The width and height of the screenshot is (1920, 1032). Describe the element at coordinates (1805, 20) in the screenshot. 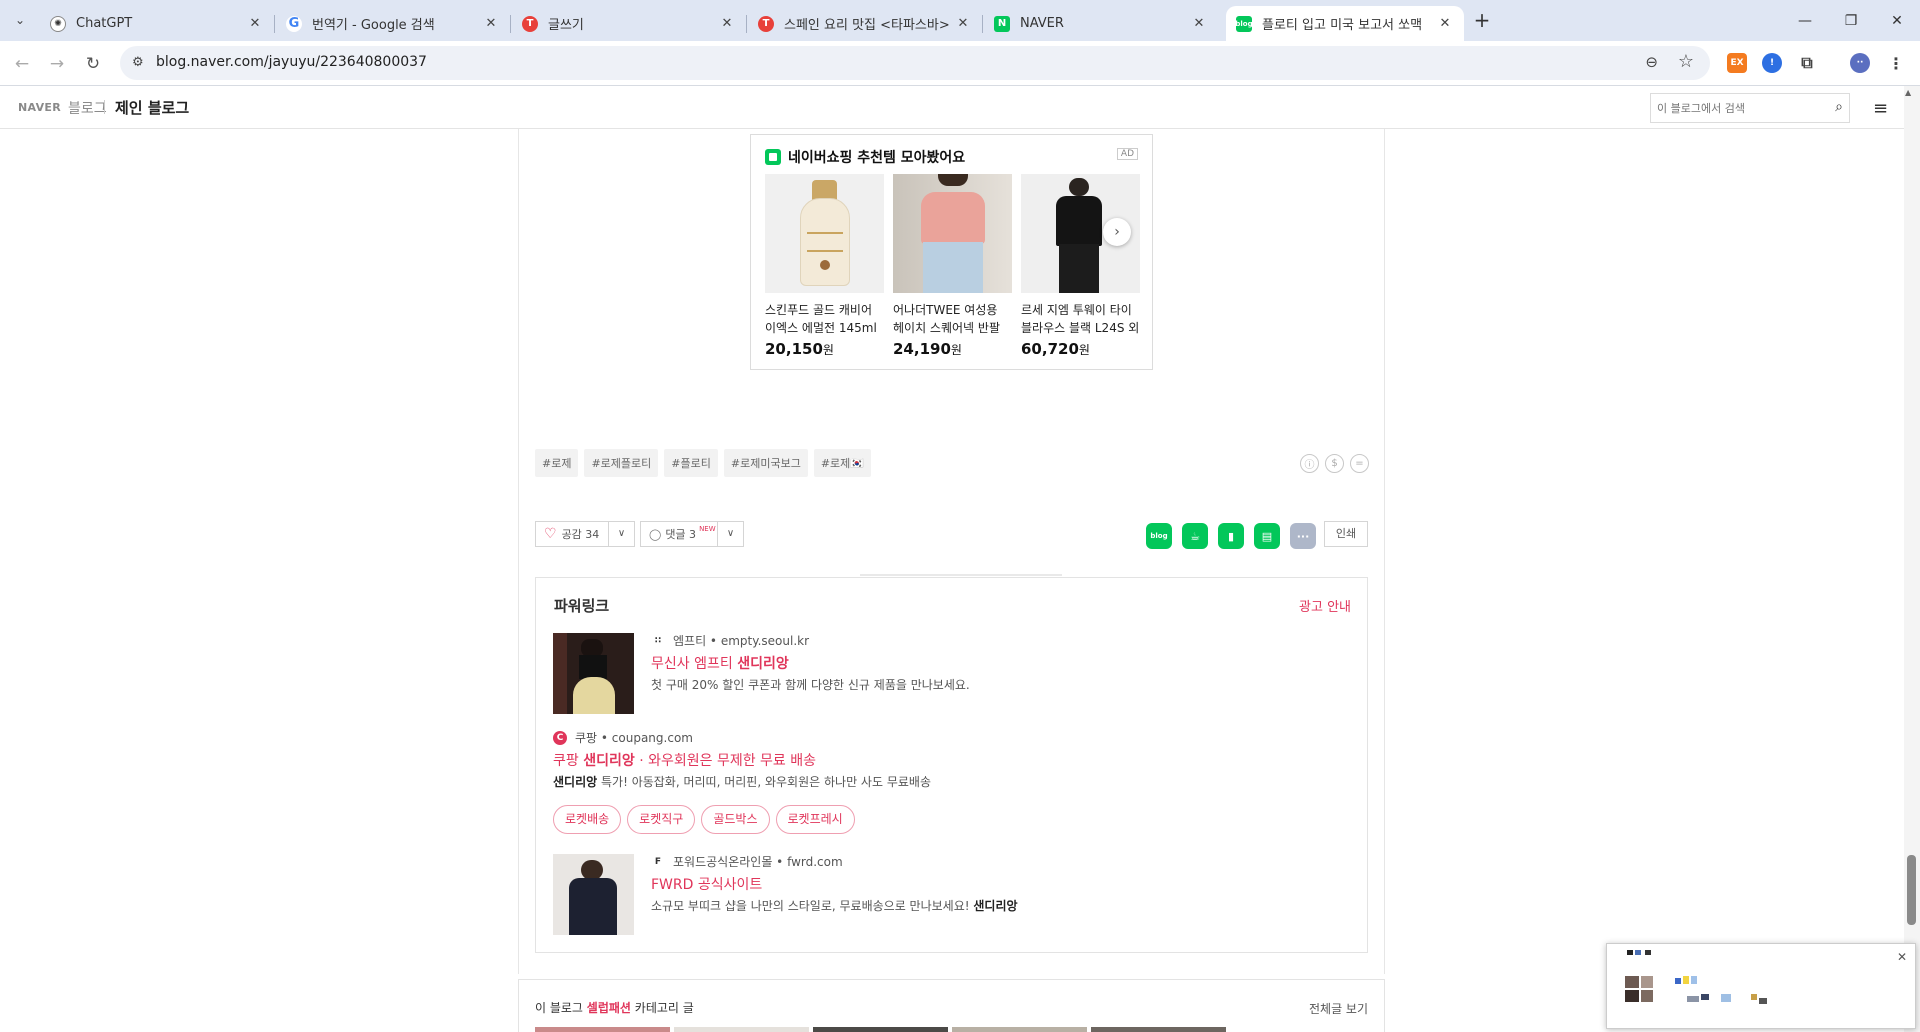

I see `minimize-icon: —` at that location.